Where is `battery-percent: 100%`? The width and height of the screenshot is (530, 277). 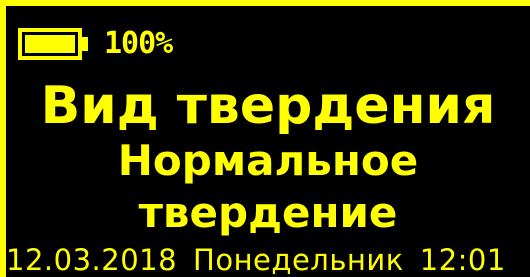
battery-percent: 100% is located at coordinates (138, 43).